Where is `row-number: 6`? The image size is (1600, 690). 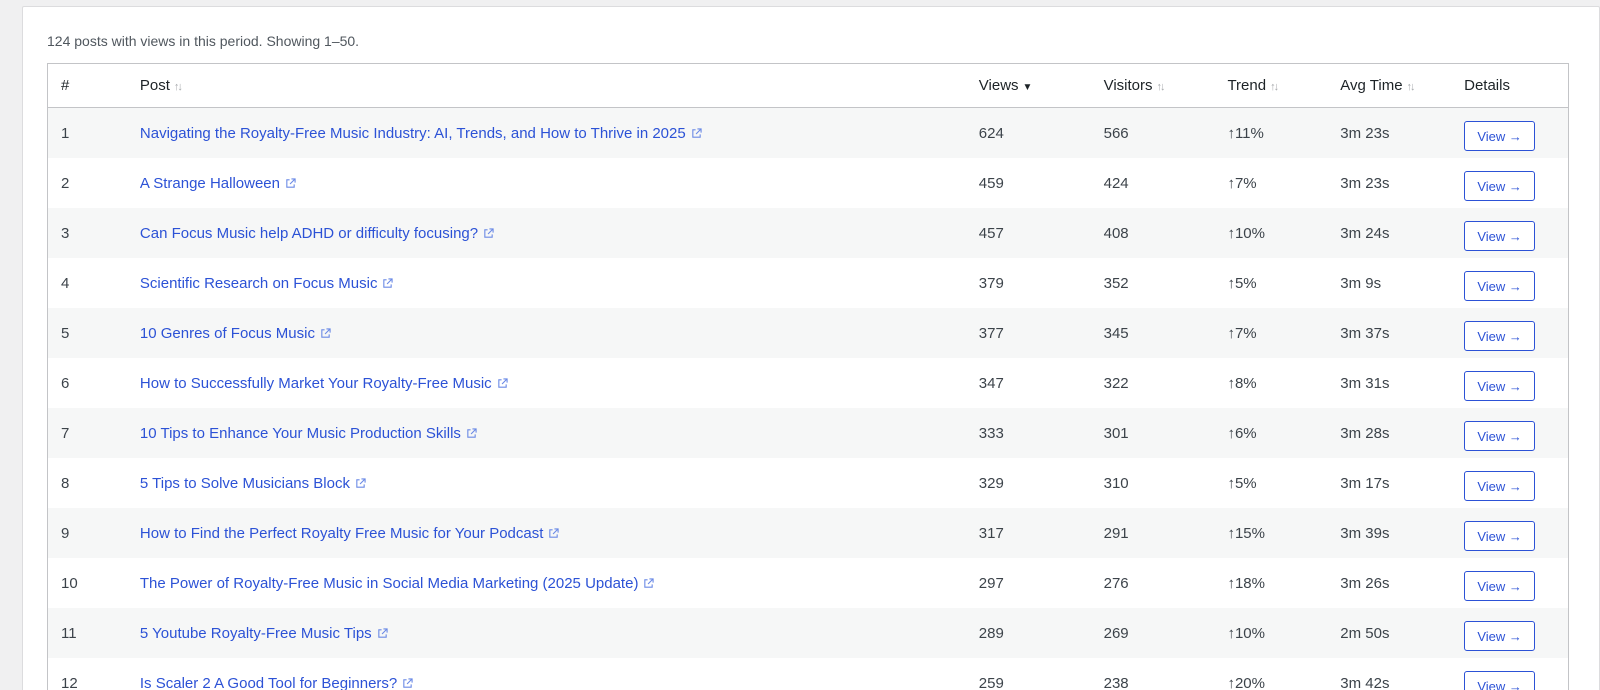 row-number: 6 is located at coordinates (65, 383).